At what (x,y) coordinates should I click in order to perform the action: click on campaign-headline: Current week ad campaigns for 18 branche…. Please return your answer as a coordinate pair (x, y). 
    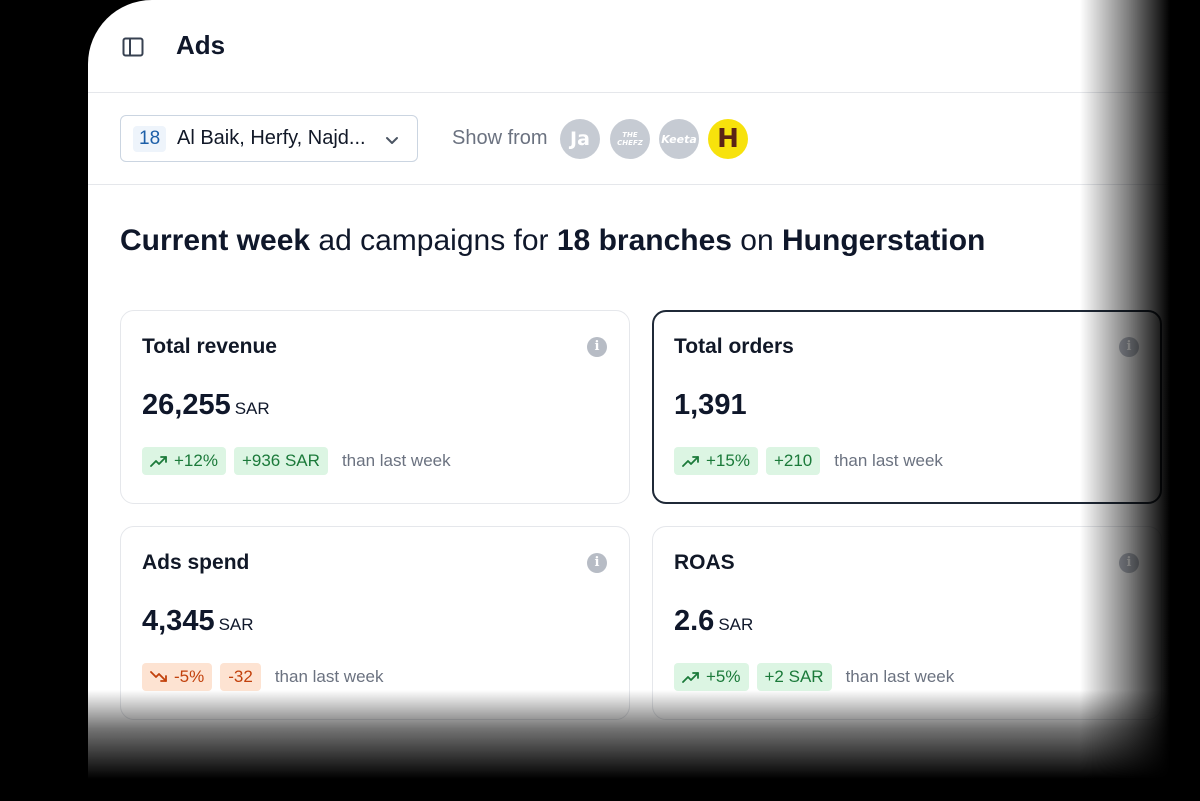
    Looking at the image, I should click on (552, 241).